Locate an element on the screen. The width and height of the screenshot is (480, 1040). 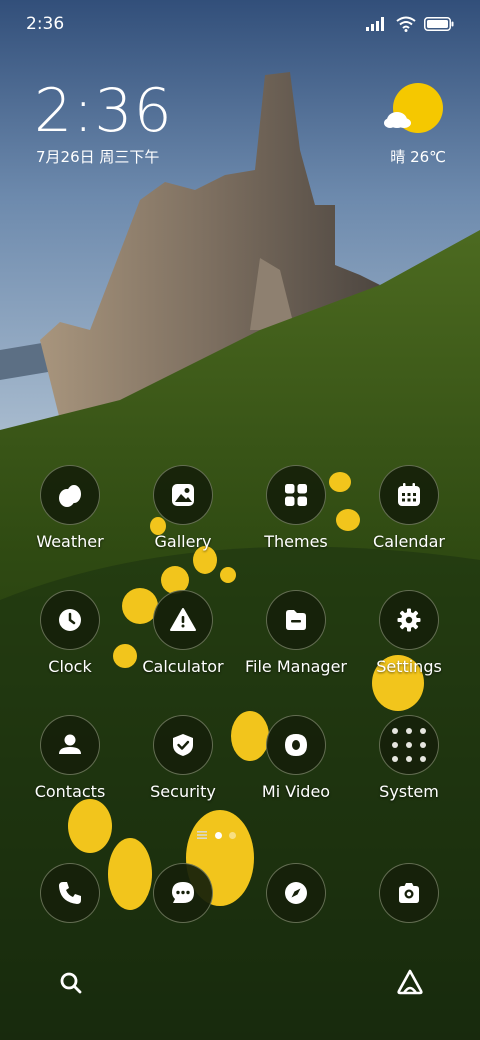
app-gallery: Gallery is located at coordinates (183, 508).